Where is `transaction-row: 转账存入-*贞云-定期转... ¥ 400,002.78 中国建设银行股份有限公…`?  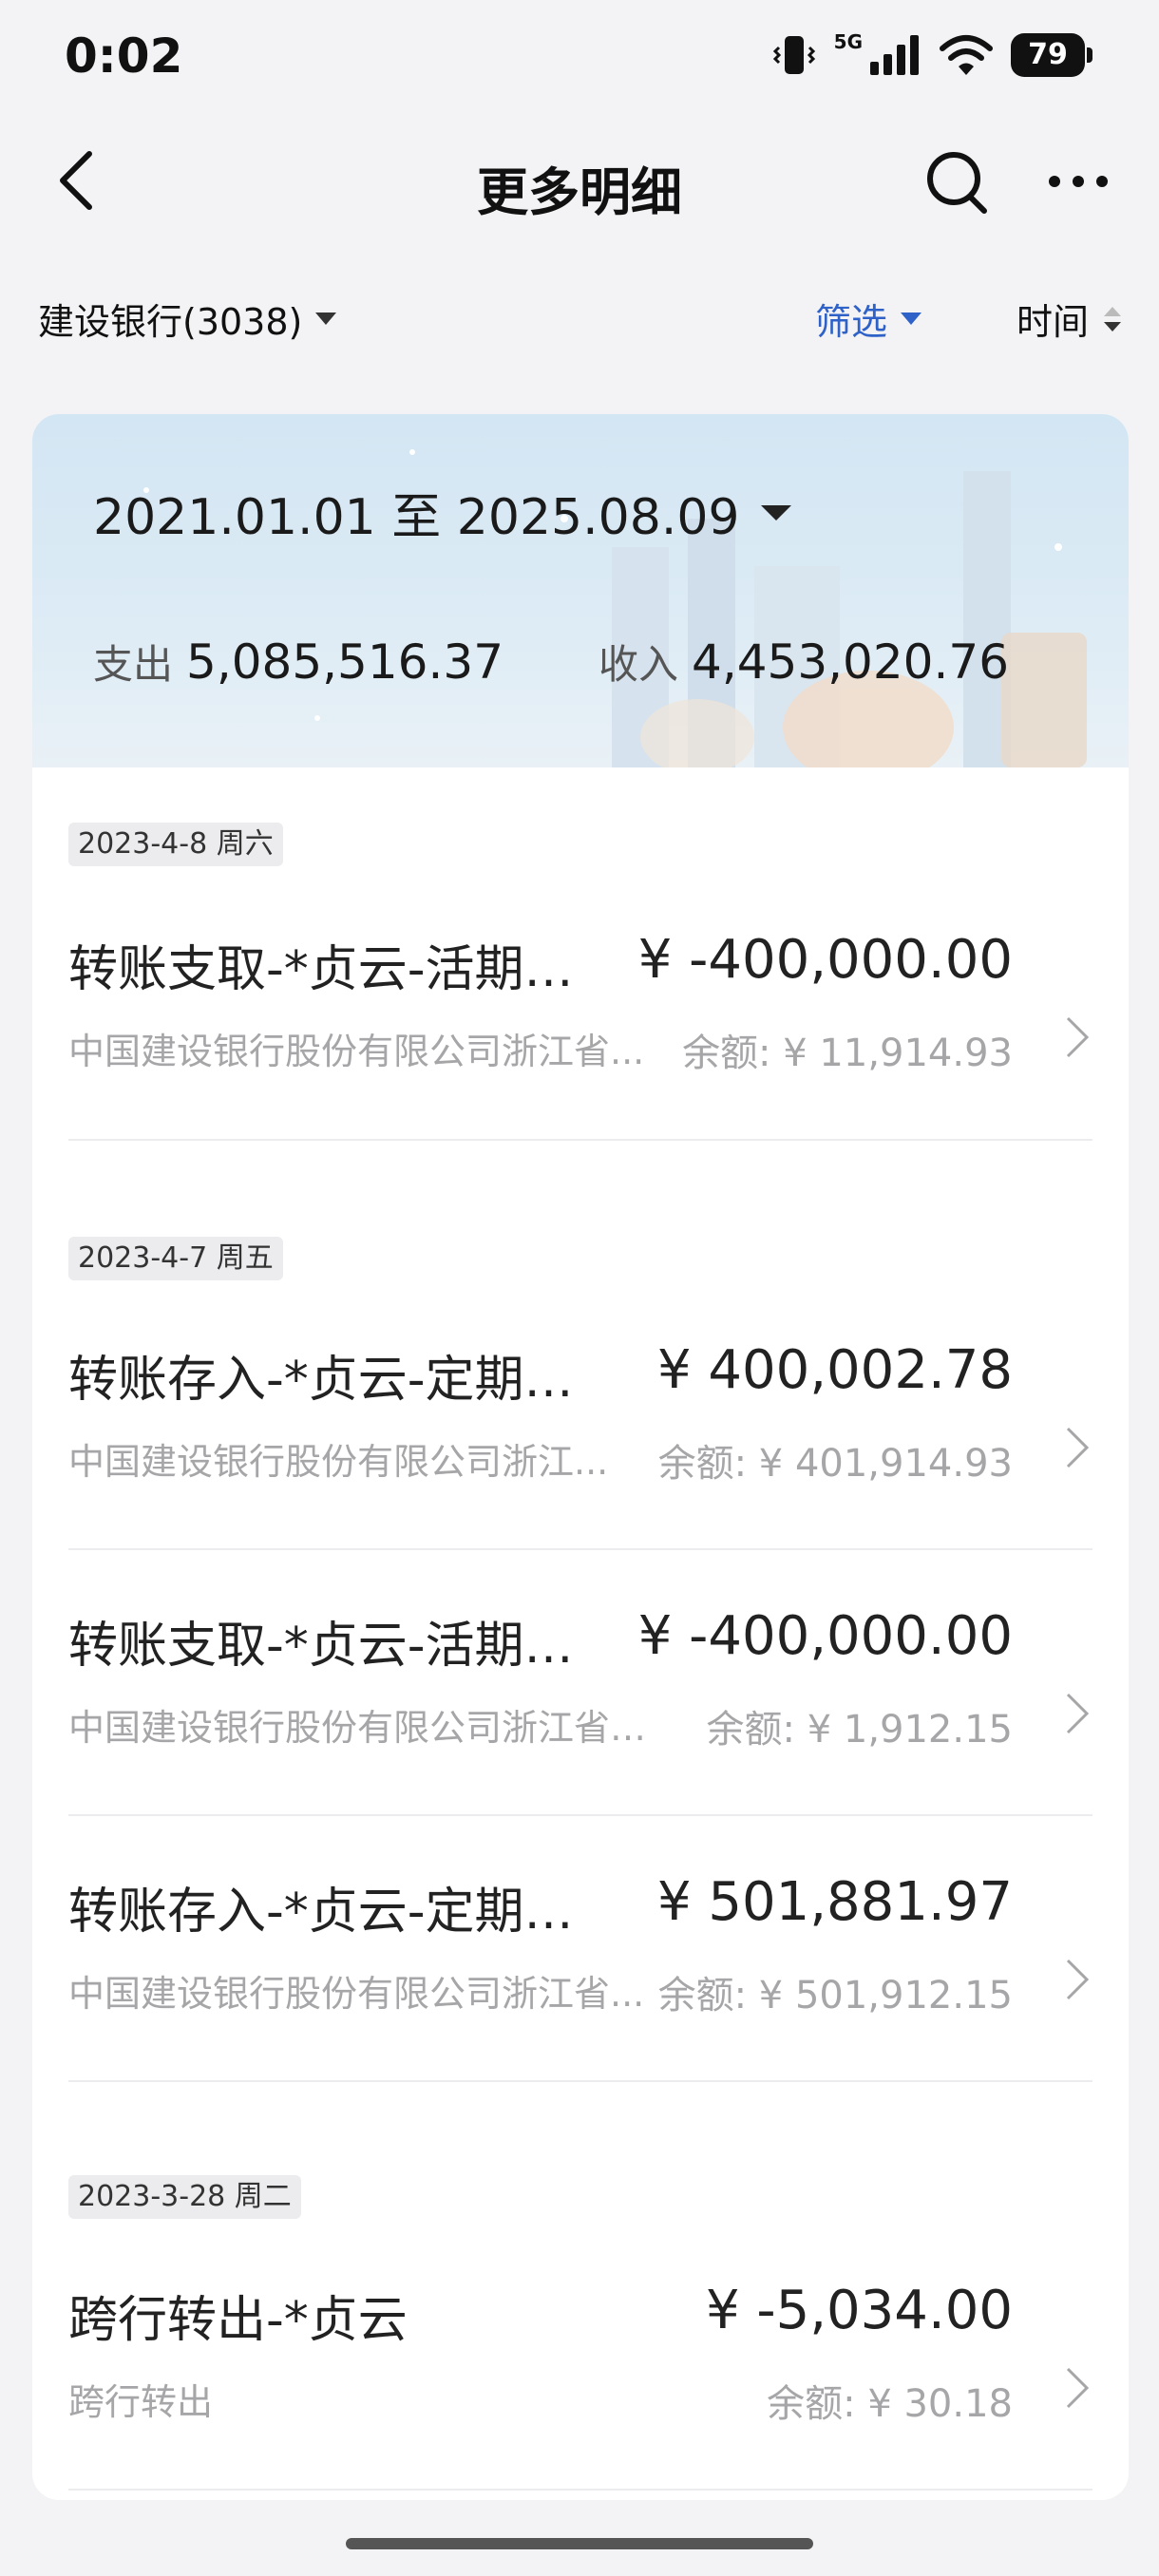 transaction-row: 转账存入-*贞云-定期转... ¥ 400,002.78 中国建设银行股份有限公… is located at coordinates (580, 1443).